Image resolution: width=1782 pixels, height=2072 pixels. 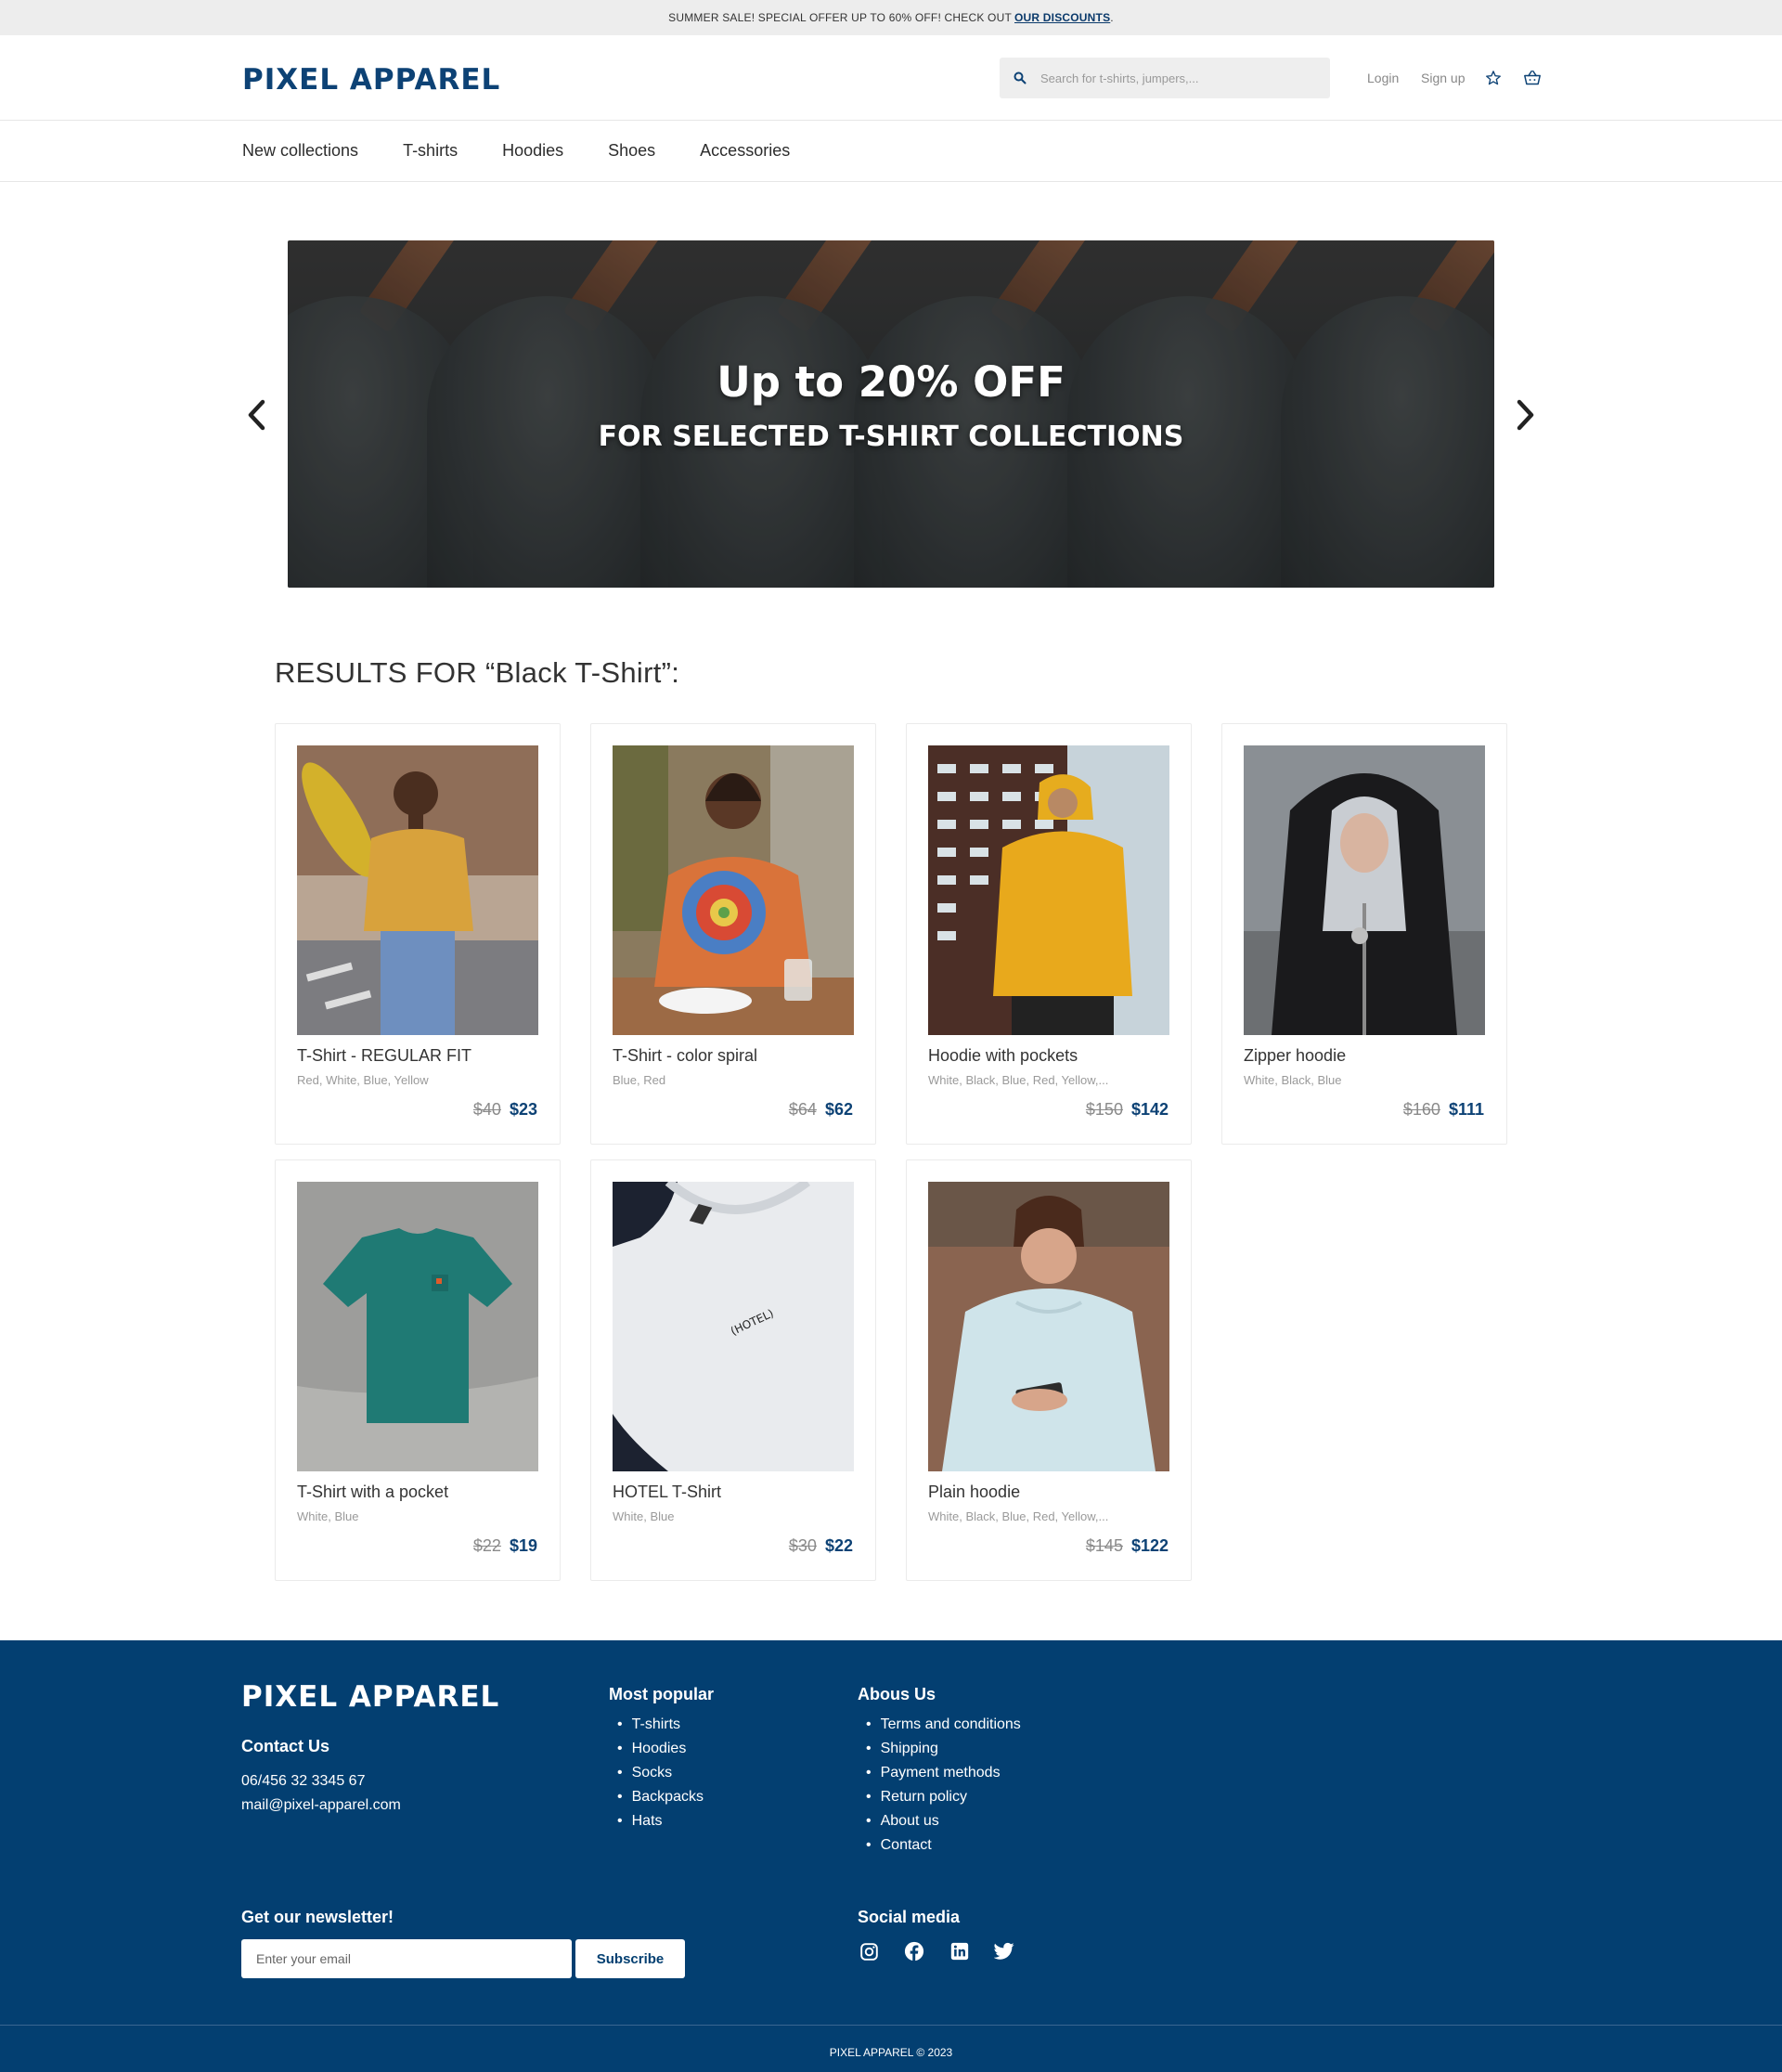 What do you see at coordinates (660, 1725) in the screenshot?
I see `popular-link: T-shirts` at bounding box center [660, 1725].